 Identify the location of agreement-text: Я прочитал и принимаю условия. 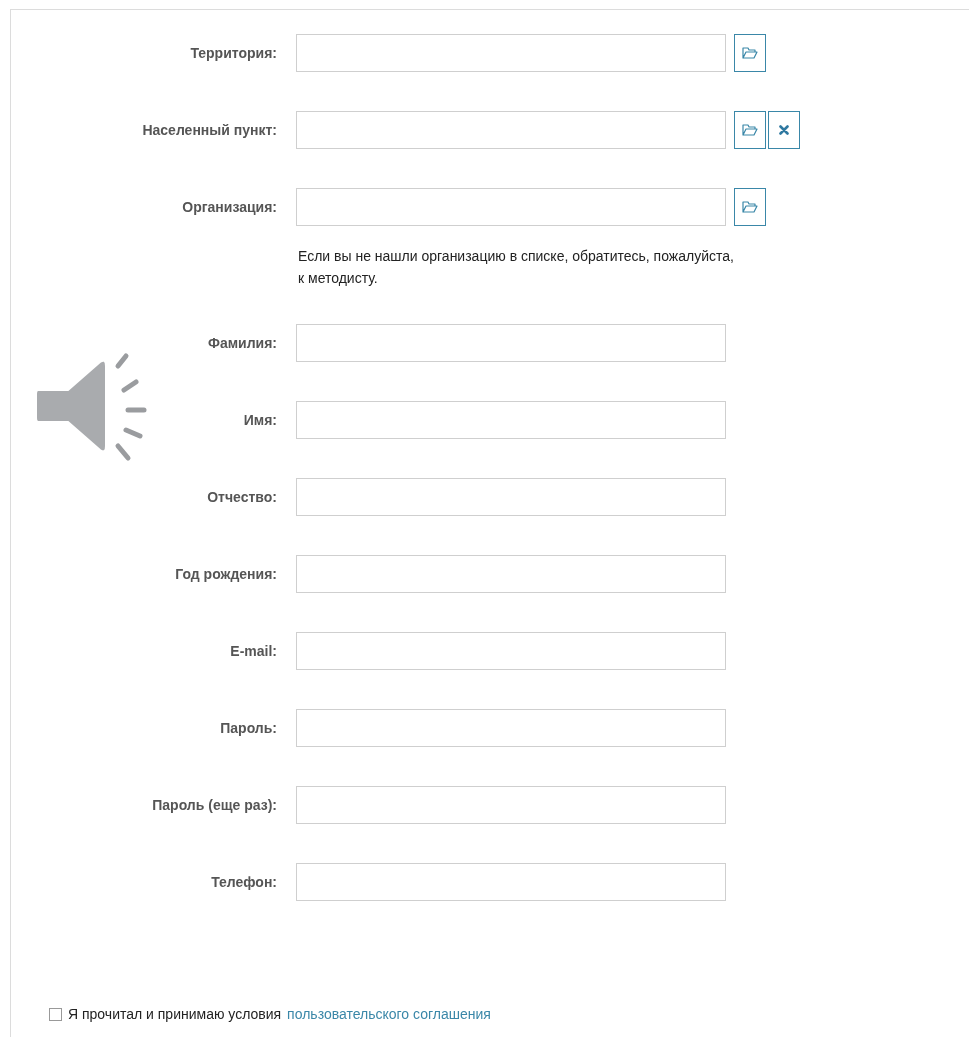
(175, 1014).